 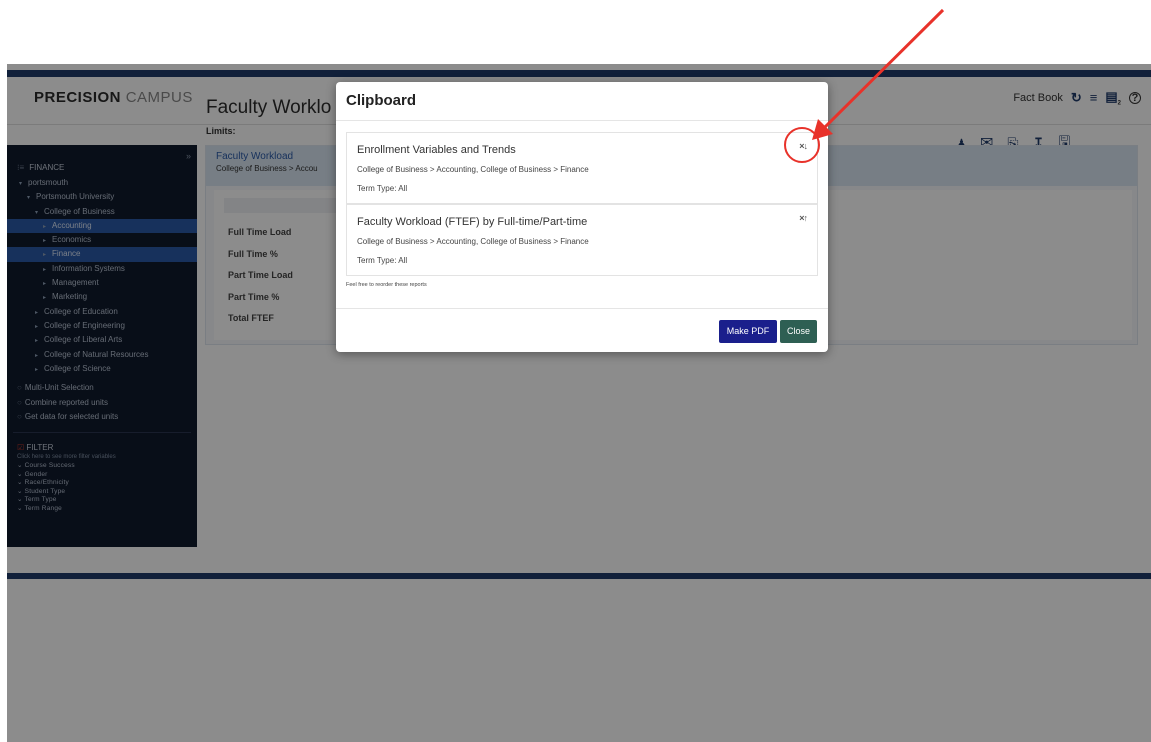 I want to click on remove-move-down-icon: ×↓, so click(x=803, y=146).